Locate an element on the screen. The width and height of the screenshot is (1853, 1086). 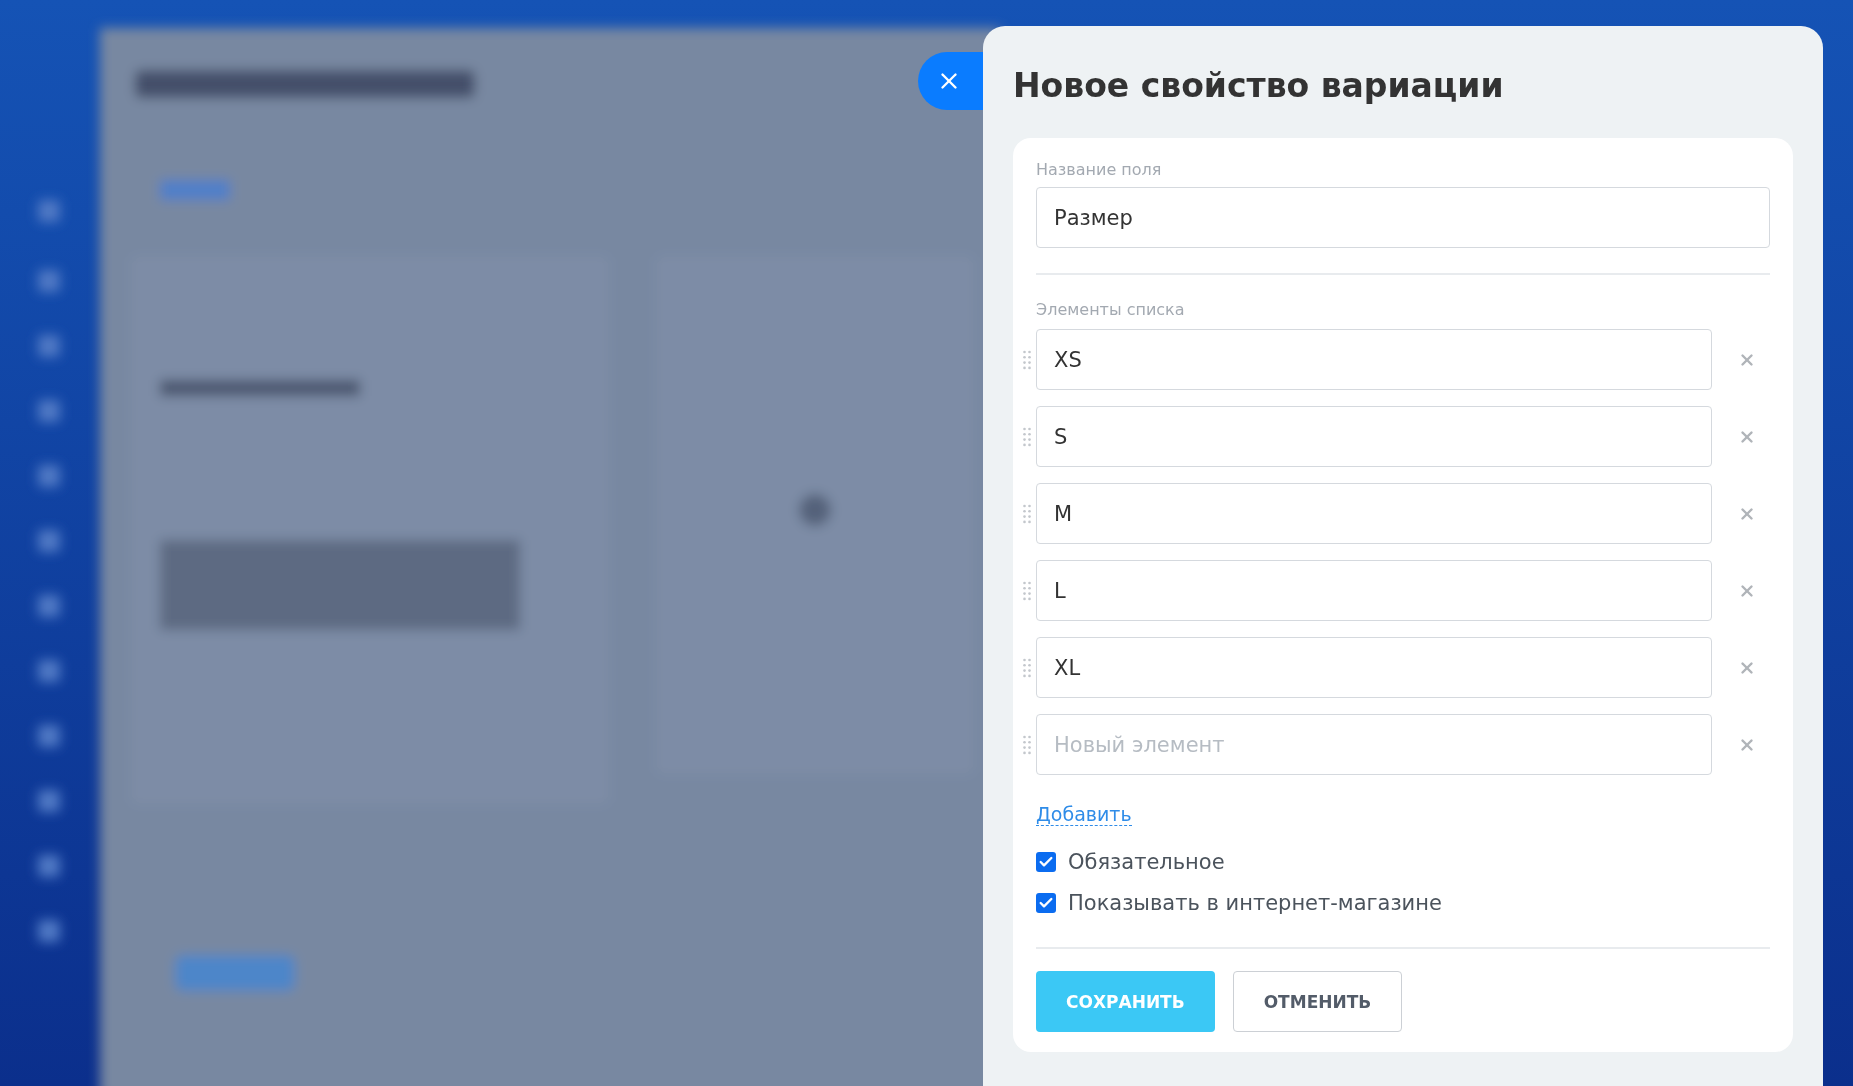
list-item-field: XS is located at coordinates (1374, 359).